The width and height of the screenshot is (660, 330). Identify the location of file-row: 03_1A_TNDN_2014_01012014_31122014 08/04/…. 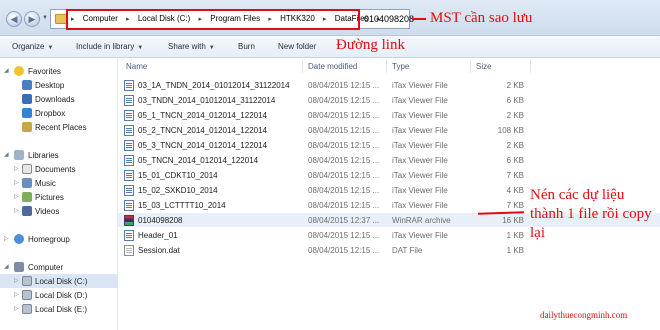
(389, 85).